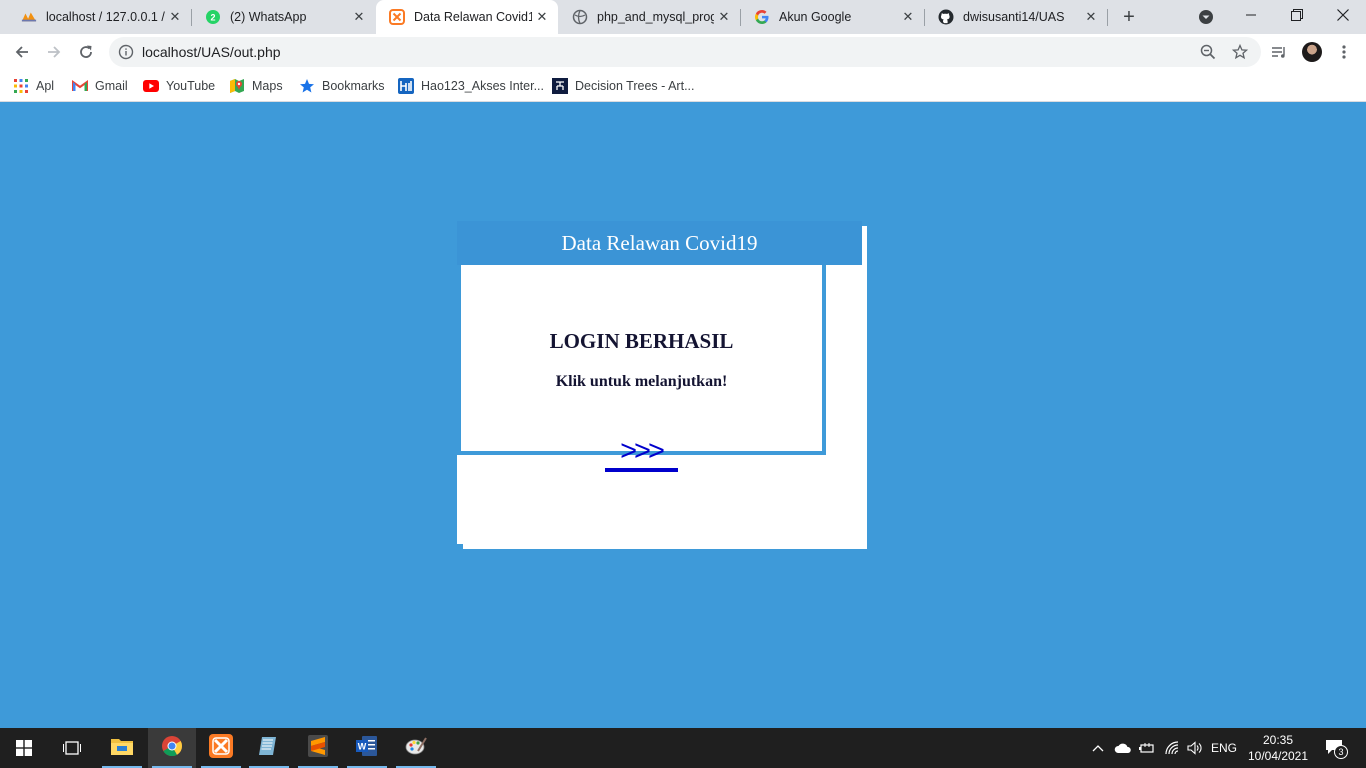 This screenshot has height=768, width=1366. Describe the element at coordinates (1098, 748) in the screenshot. I see `show-hidden-icons-button` at that location.